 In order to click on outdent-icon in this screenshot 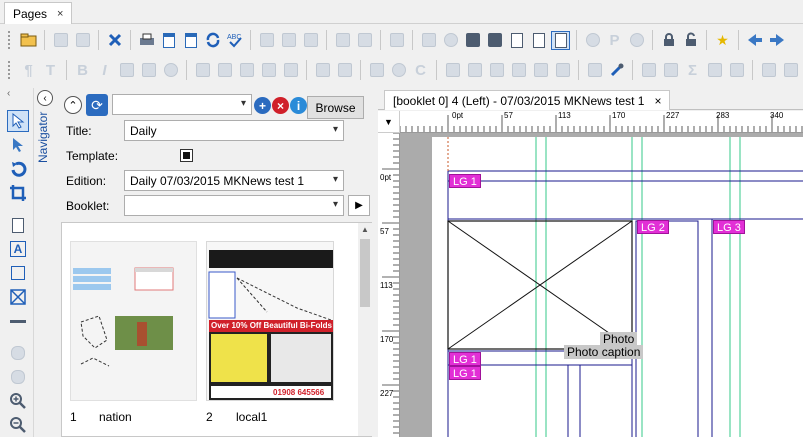, I will do `click(268, 70)`.